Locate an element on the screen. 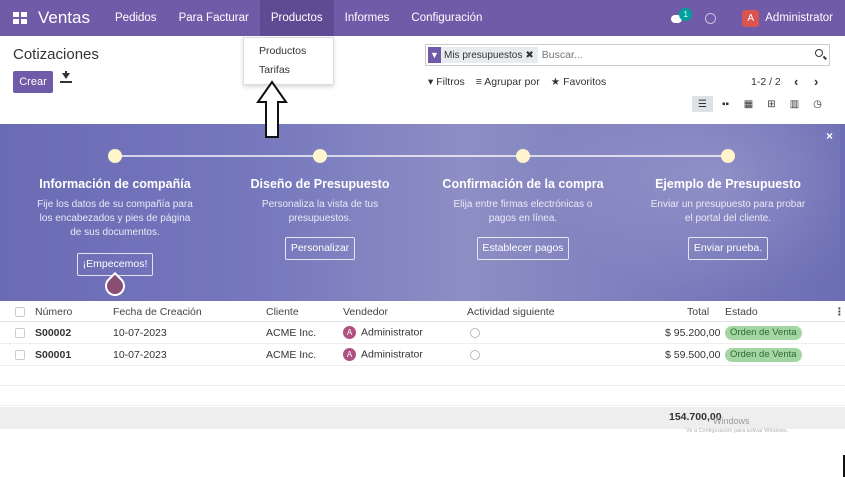 Image resolution: width=845 pixels, height=477 pixels. pager-prev-icon: ‹ is located at coordinates (796, 81).